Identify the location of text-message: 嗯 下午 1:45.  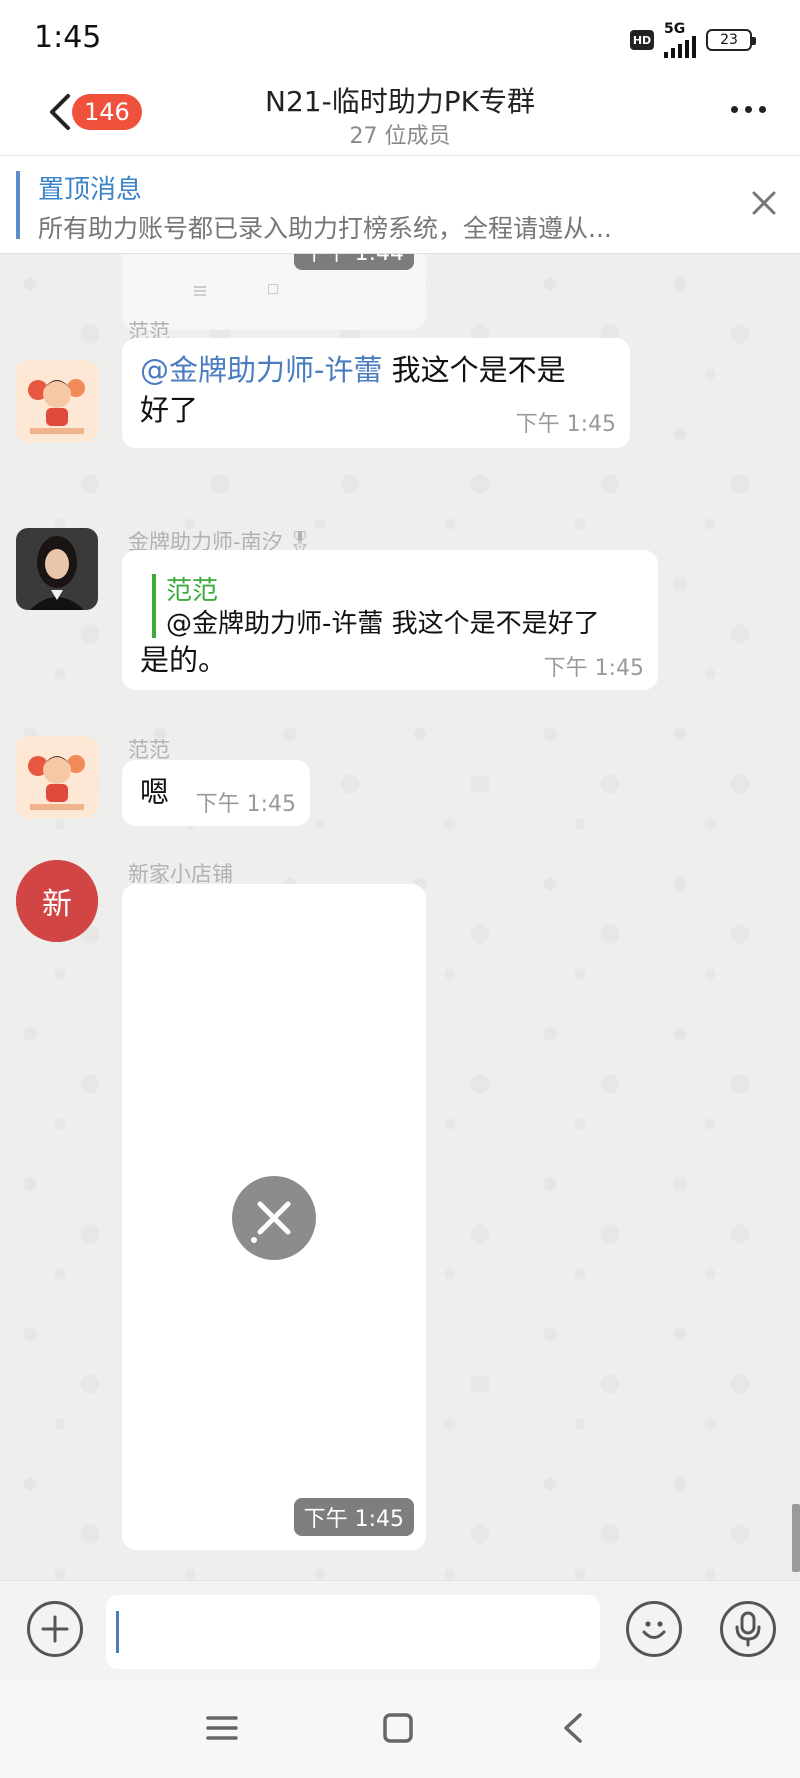
(216, 793).